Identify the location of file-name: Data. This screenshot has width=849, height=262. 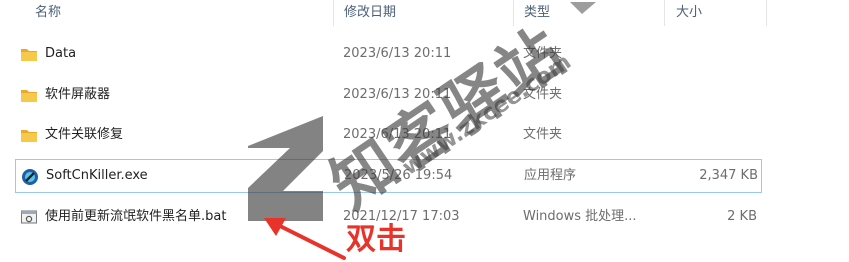
(61, 53).